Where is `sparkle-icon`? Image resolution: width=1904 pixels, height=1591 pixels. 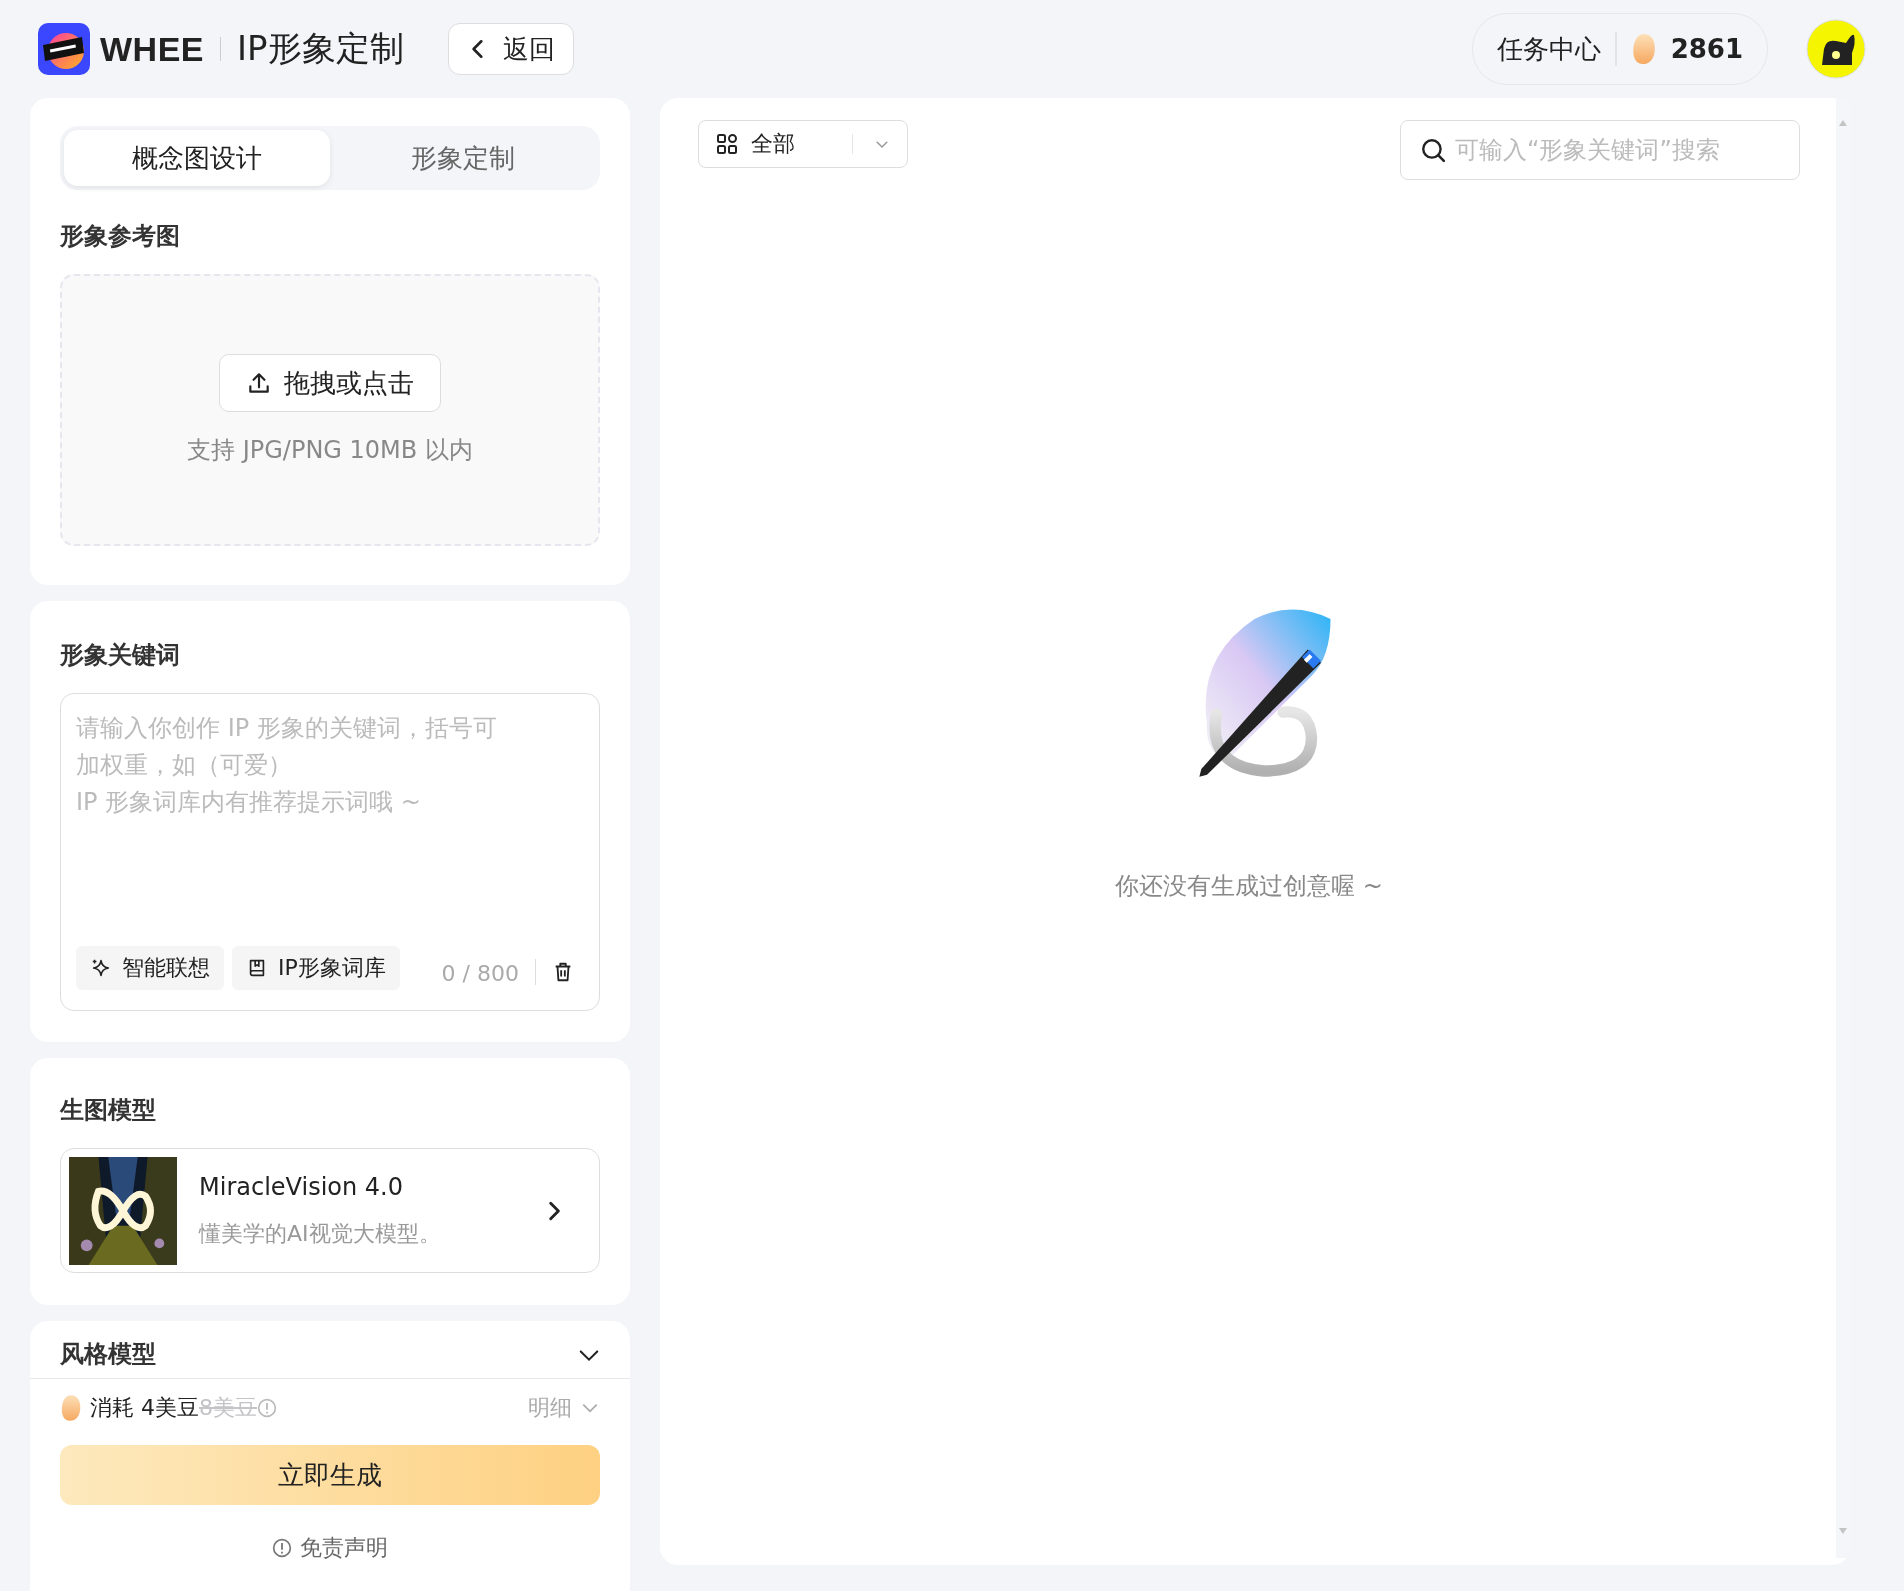
sparkle-icon is located at coordinates (101, 968).